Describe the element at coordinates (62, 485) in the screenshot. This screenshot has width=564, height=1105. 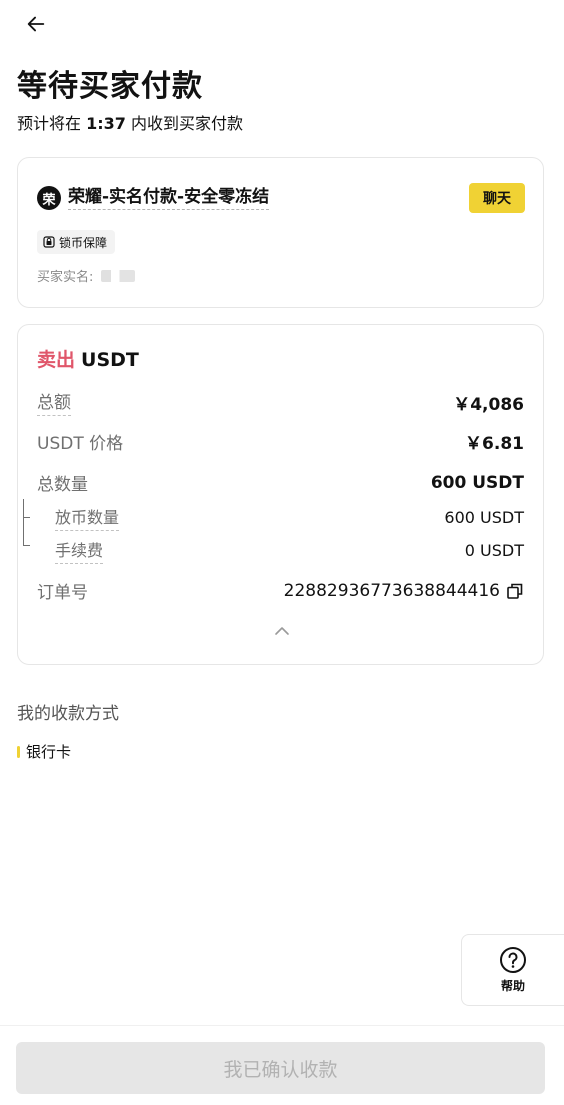
I see `quantity-label: 总数量` at that location.